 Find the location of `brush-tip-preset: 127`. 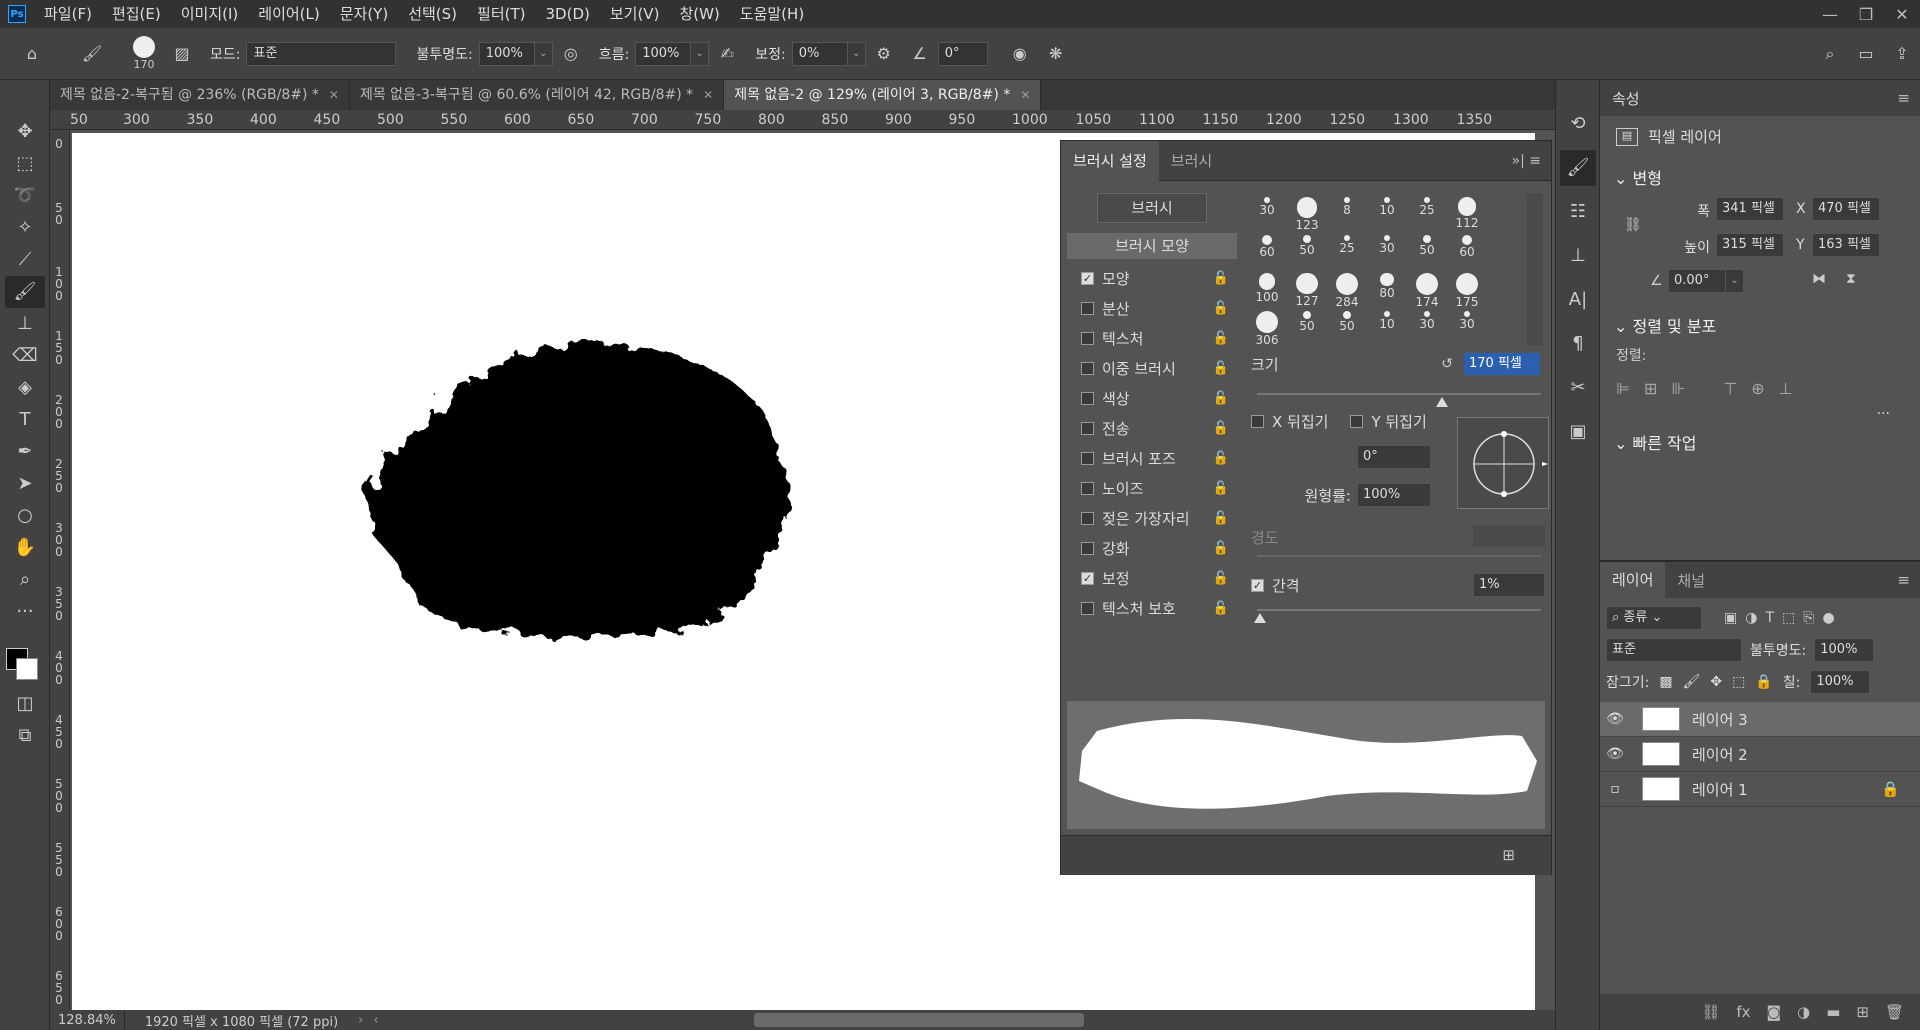

brush-tip-preset: 127 is located at coordinates (1307, 289).